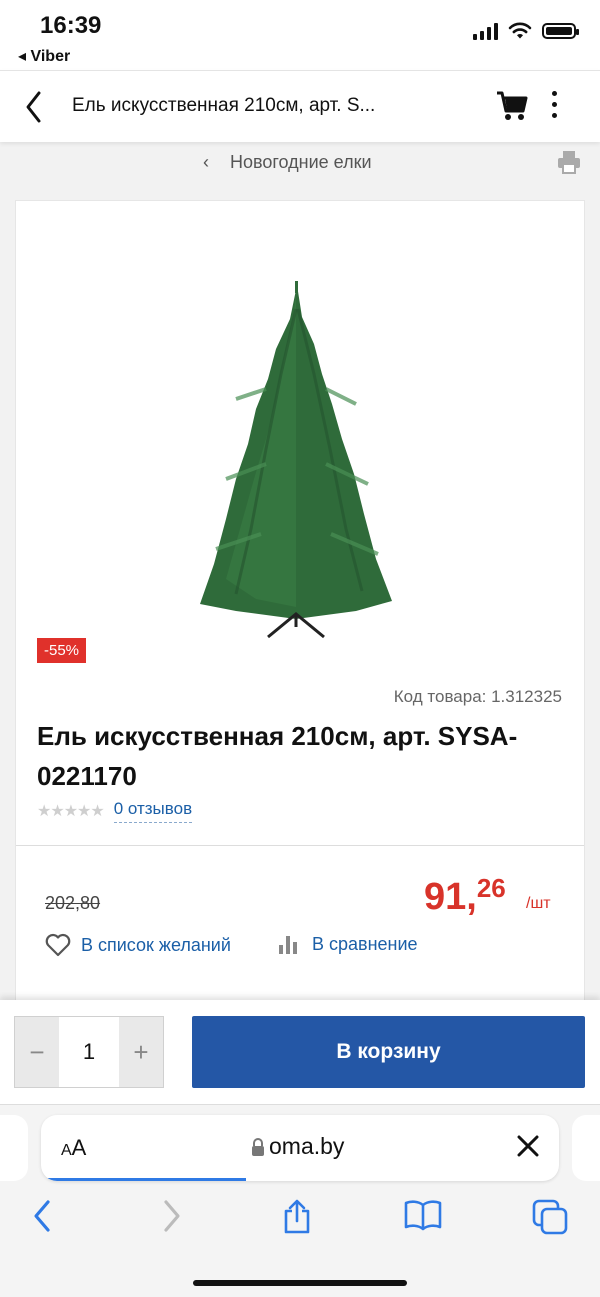 The height and width of the screenshot is (1297, 600). Describe the element at coordinates (258, 1147) in the screenshot. I see `lock-icon` at that location.